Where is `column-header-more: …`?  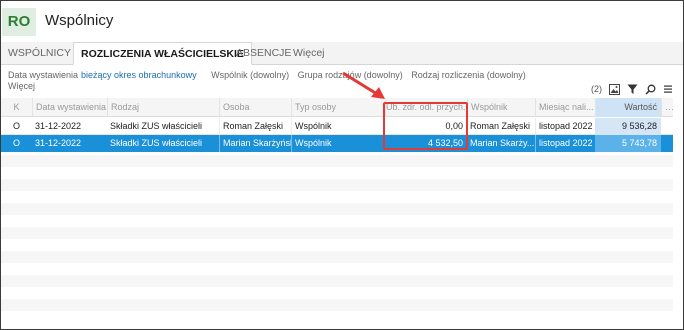 column-header-more: … is located at coordinates (667, 107).